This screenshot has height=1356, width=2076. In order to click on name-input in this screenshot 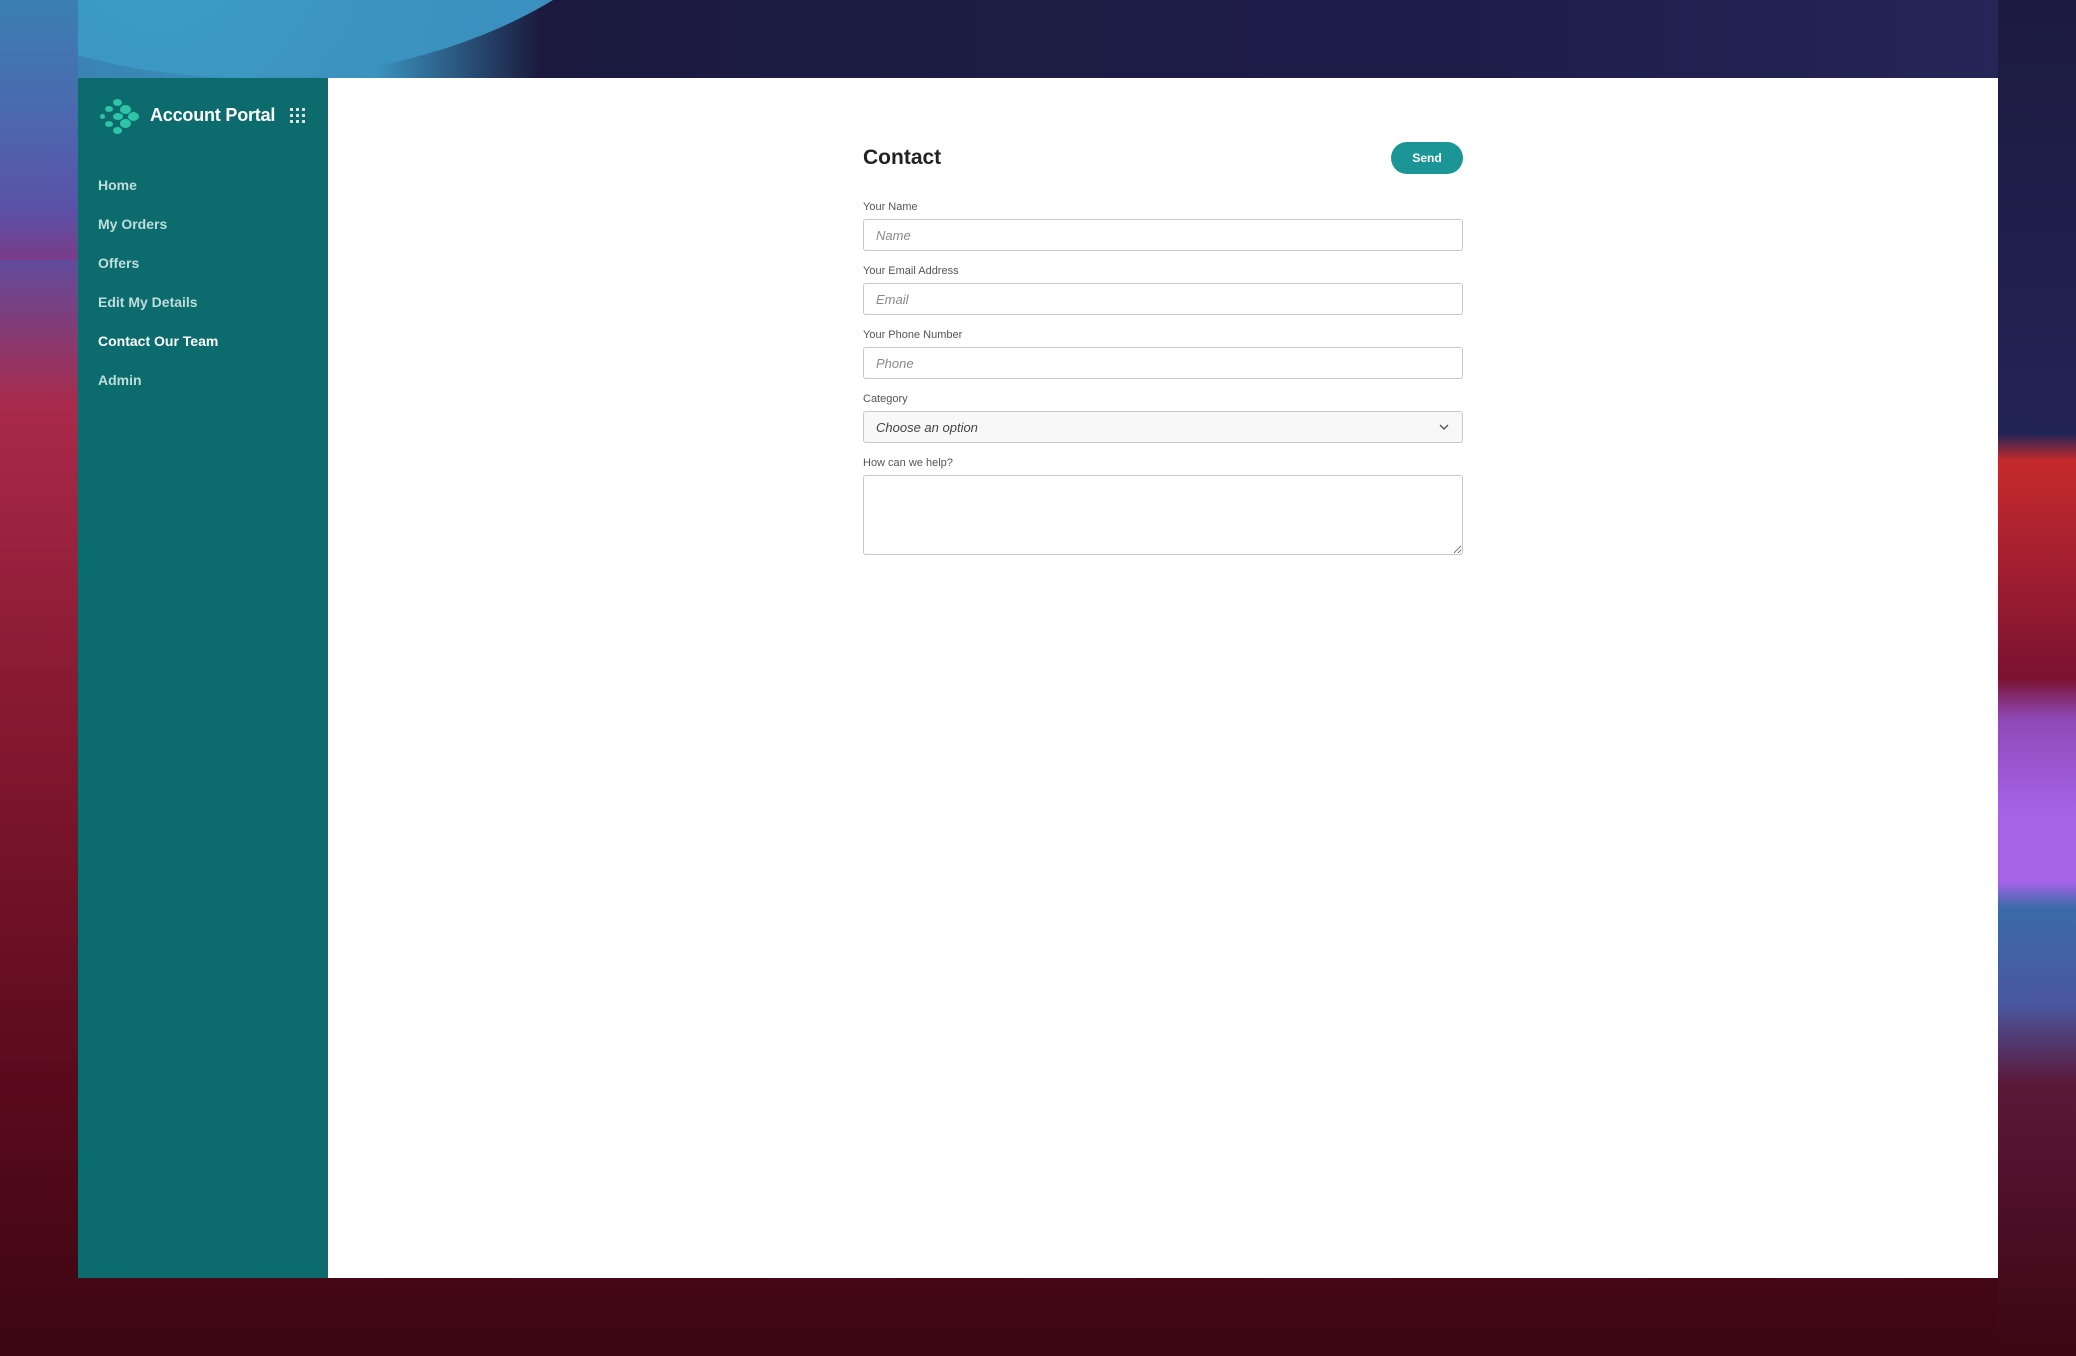, I will do `click(1163, 235)`.